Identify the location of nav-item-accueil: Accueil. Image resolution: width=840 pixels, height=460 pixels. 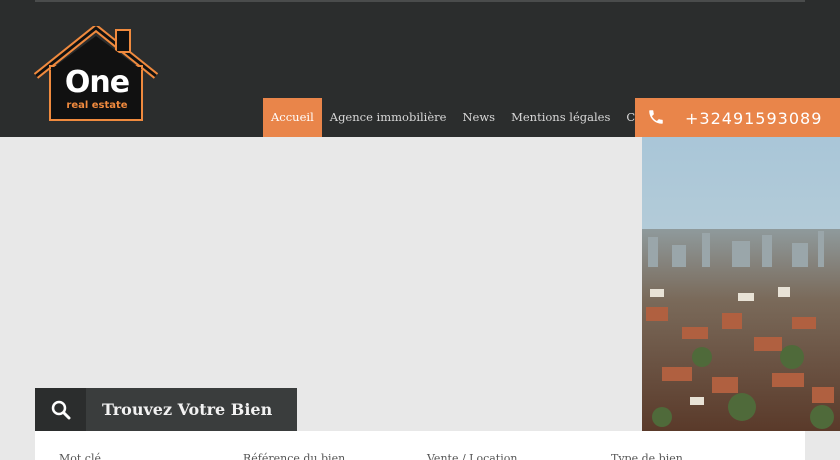
(292, 117).